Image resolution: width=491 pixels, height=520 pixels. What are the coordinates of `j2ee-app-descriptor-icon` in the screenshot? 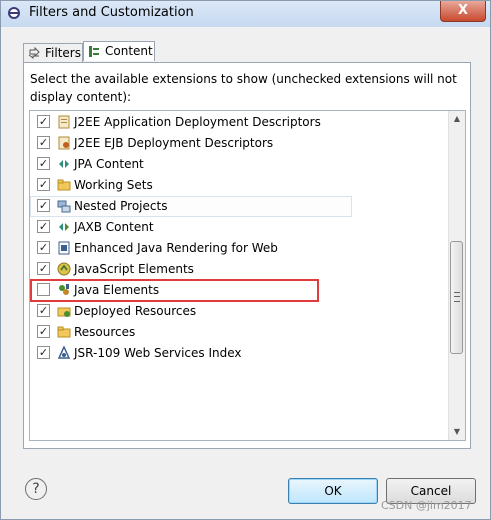 It's located at (64, 122).